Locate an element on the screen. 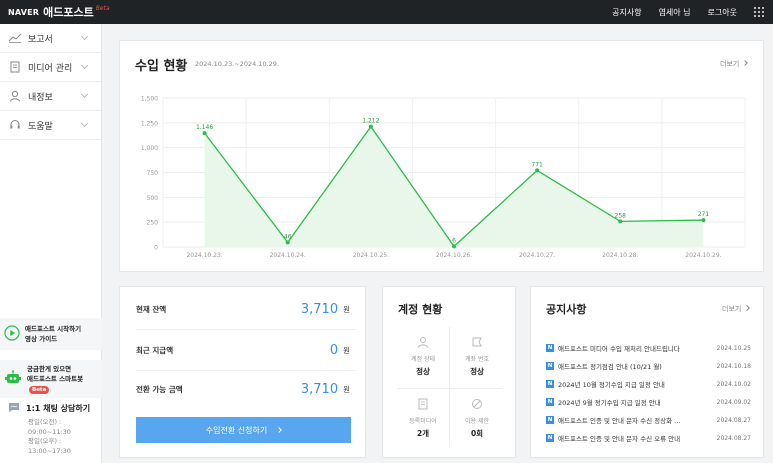 The width and height of the screenshot is (773, 463). balance-value: 0 is located at coordinates (334, 350).